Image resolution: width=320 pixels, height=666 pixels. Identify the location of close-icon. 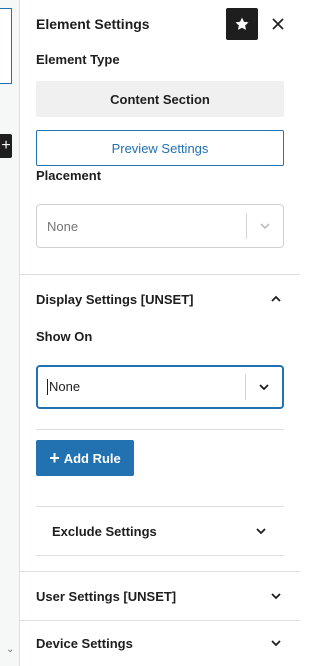
(278, 24).